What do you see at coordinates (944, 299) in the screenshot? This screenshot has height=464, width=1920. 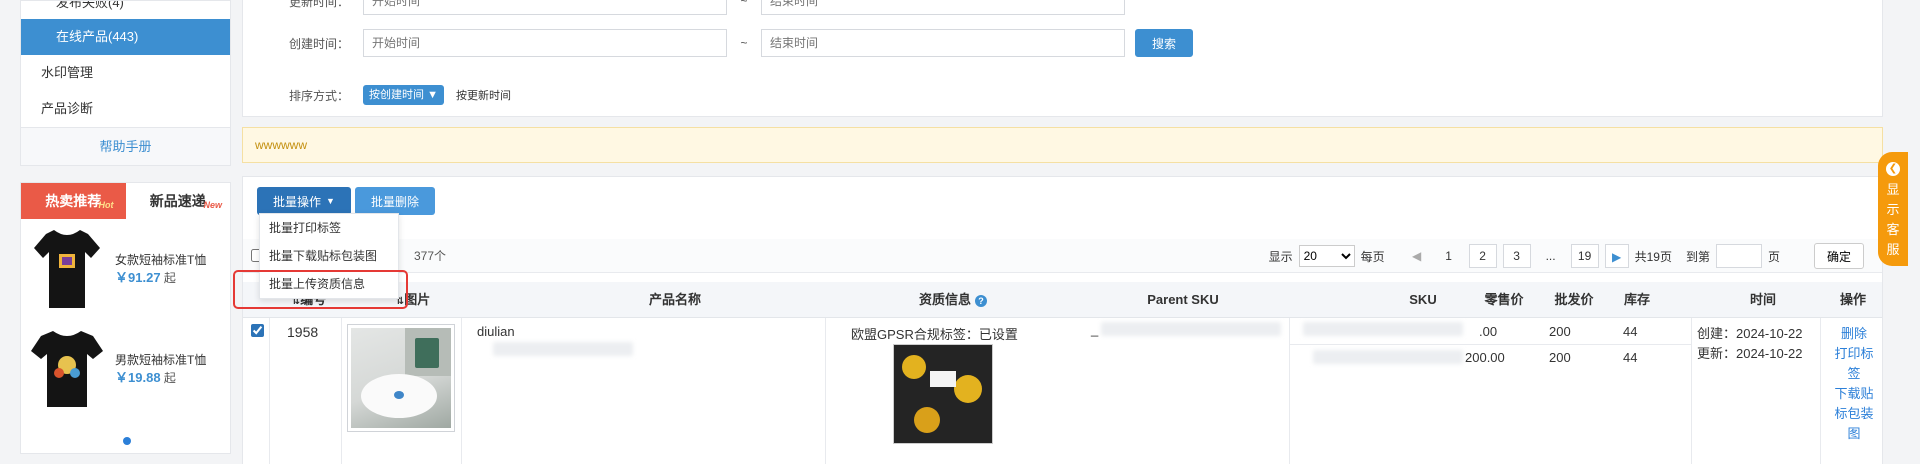 I see `th-qual-label: 资质信息` at bounding box center [944, 299].